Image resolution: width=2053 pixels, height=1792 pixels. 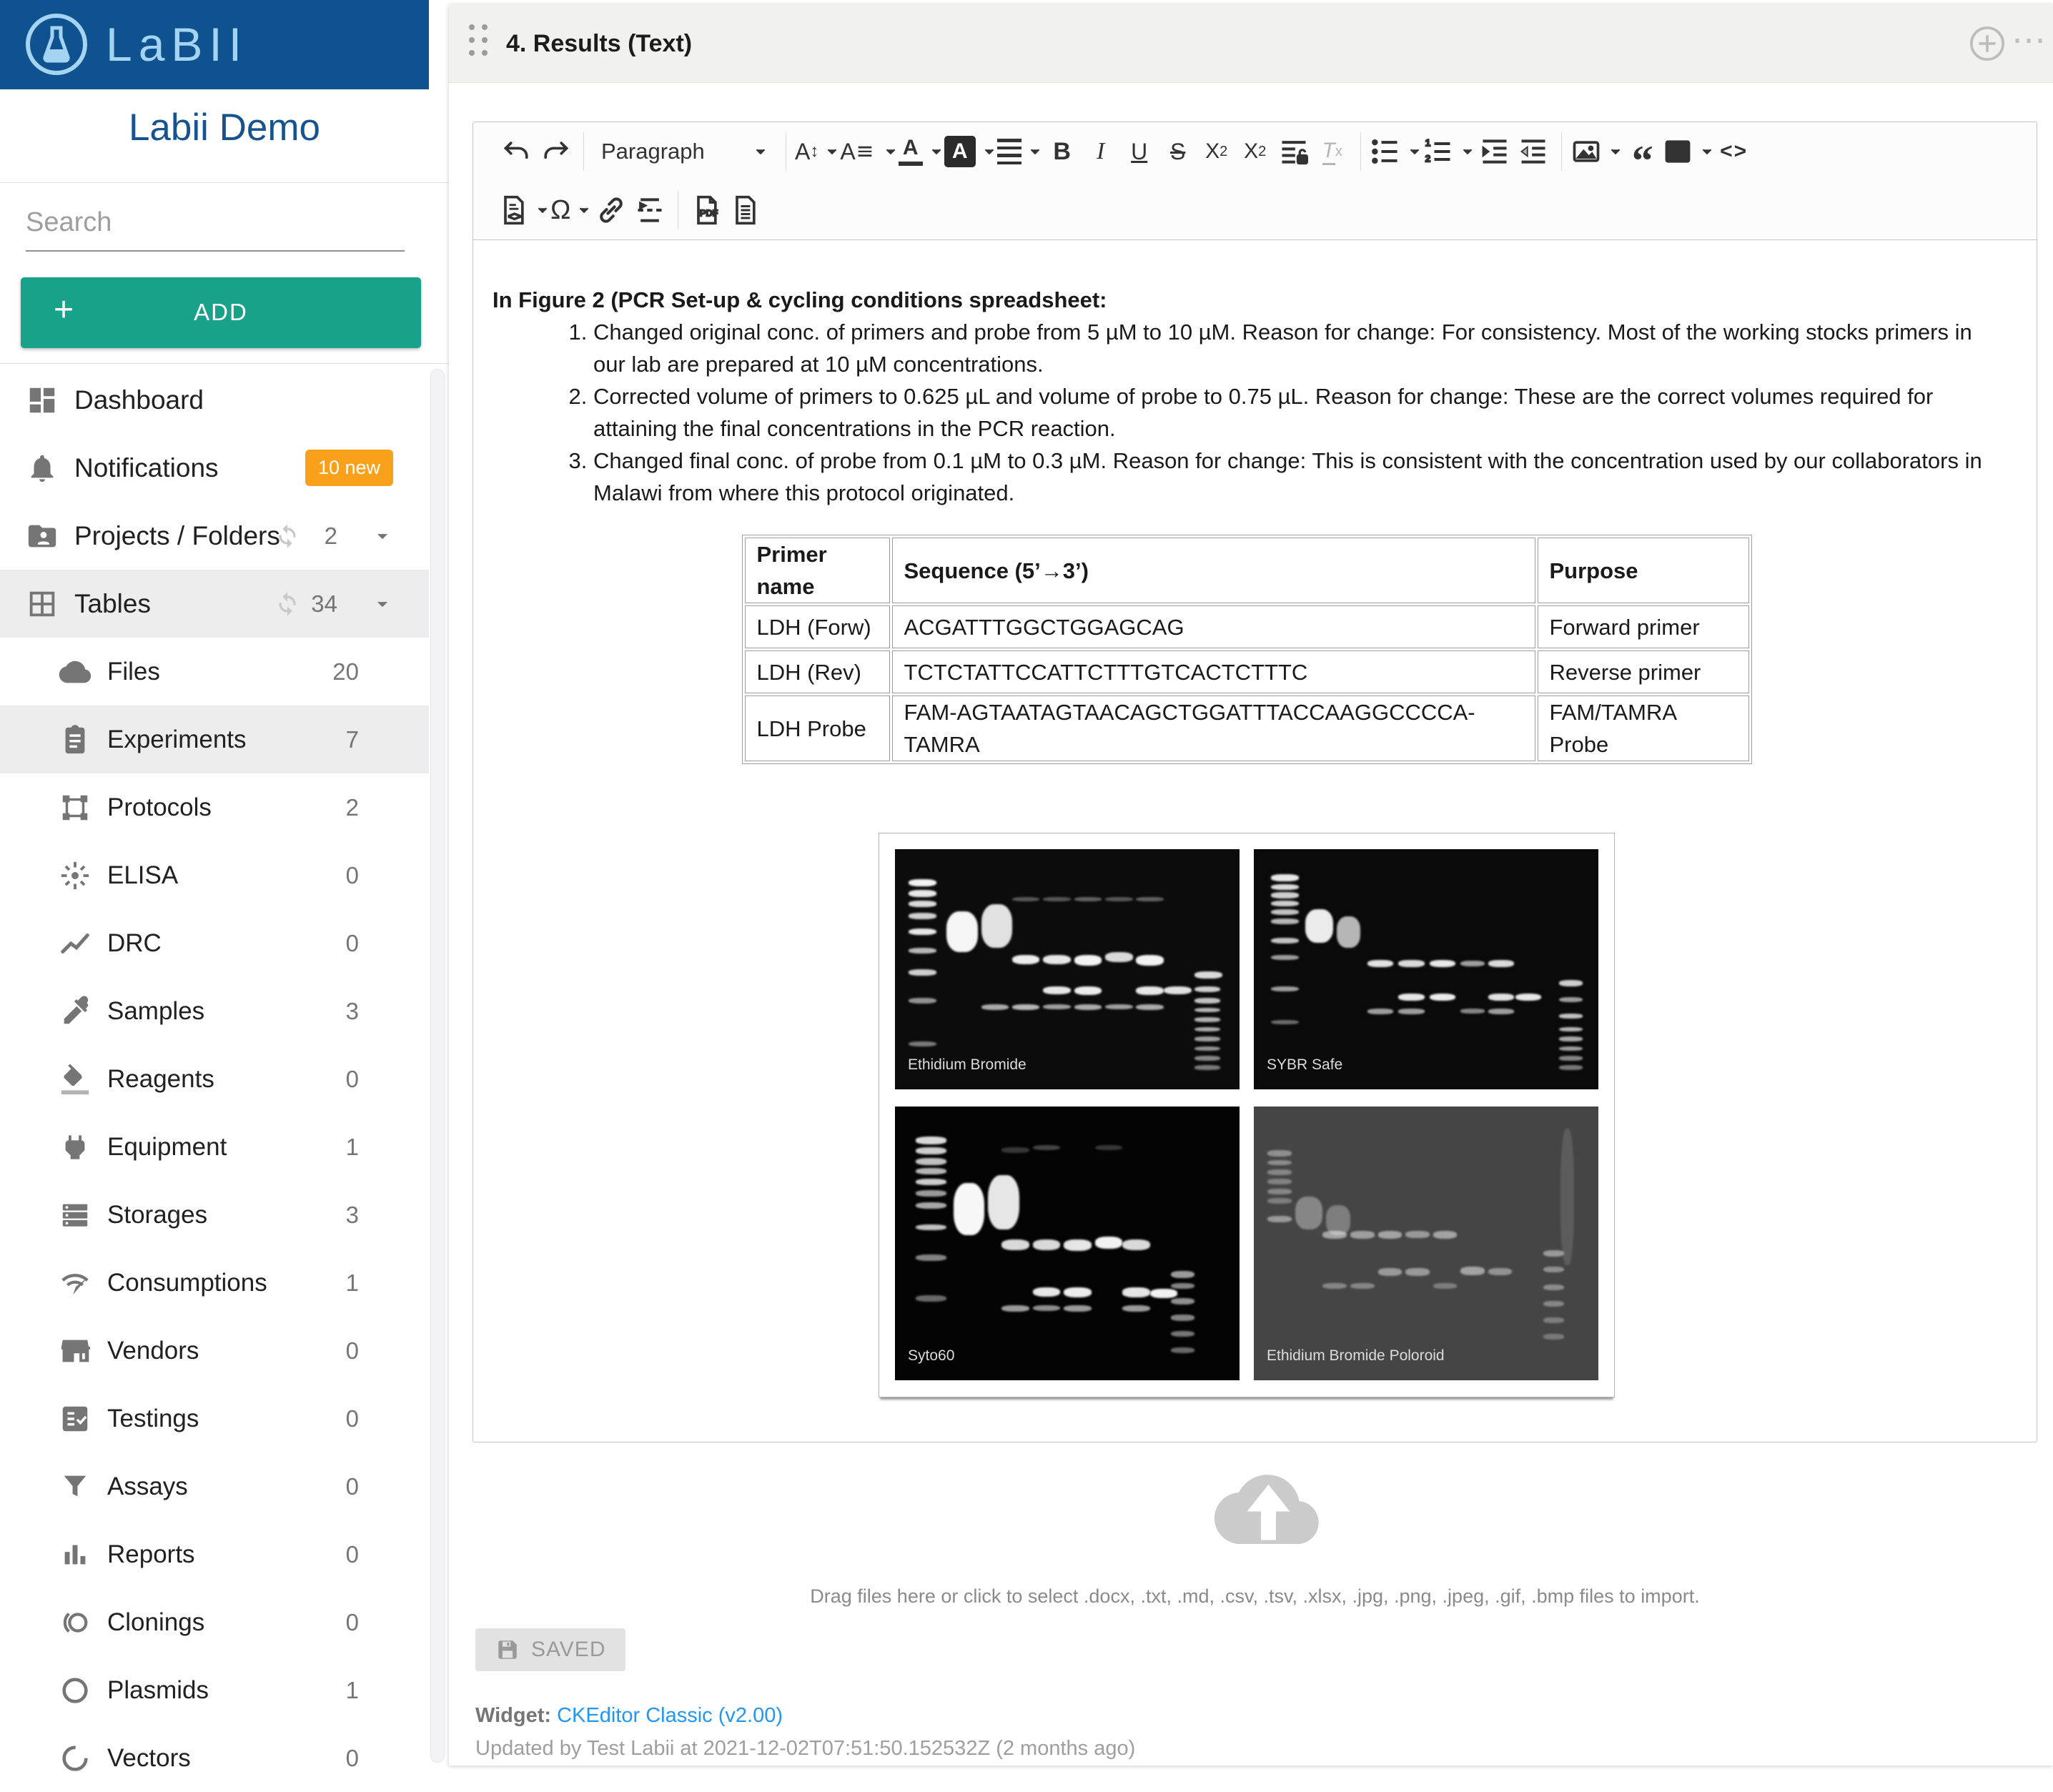 I want to click on paragraph-style-dropdown: Paragraph, so click(x=685, y=152).